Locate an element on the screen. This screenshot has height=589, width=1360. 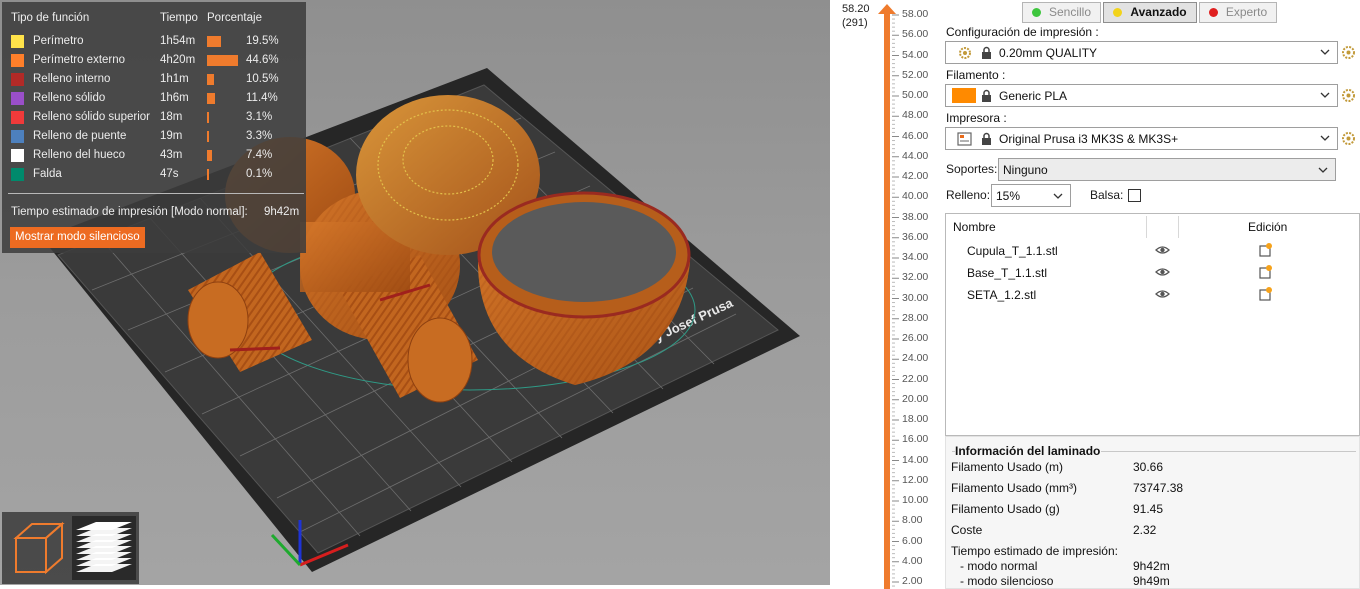
object-name: Cupula_T_1.1.stl is located at coordinates (1012, 251).